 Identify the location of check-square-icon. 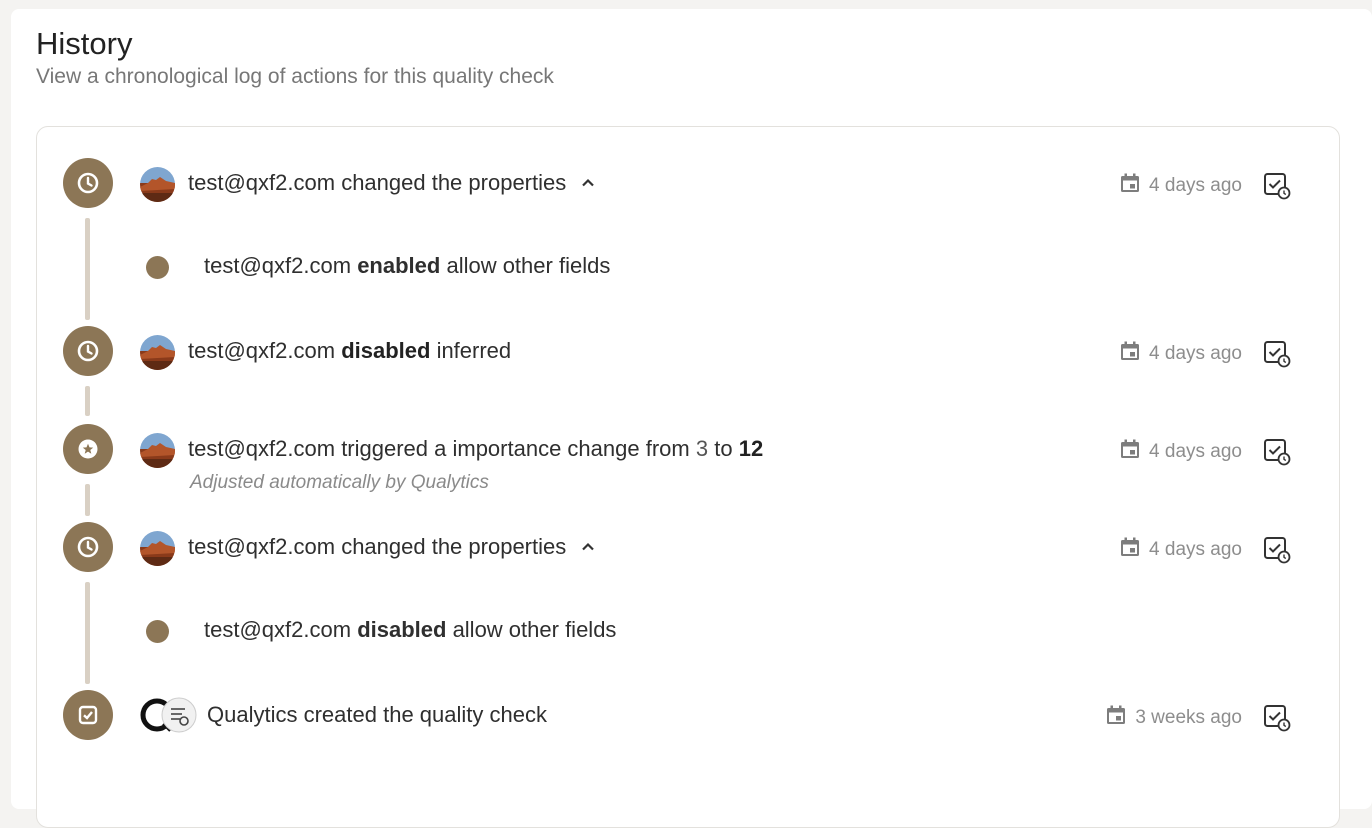
(88, 715).